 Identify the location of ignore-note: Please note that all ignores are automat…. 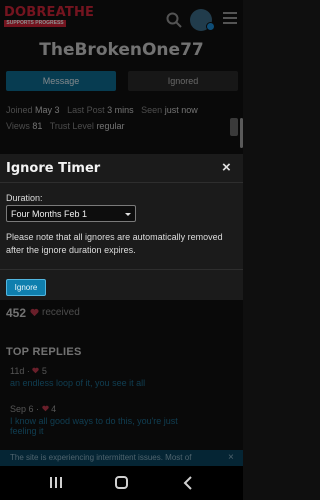
(114, 243).